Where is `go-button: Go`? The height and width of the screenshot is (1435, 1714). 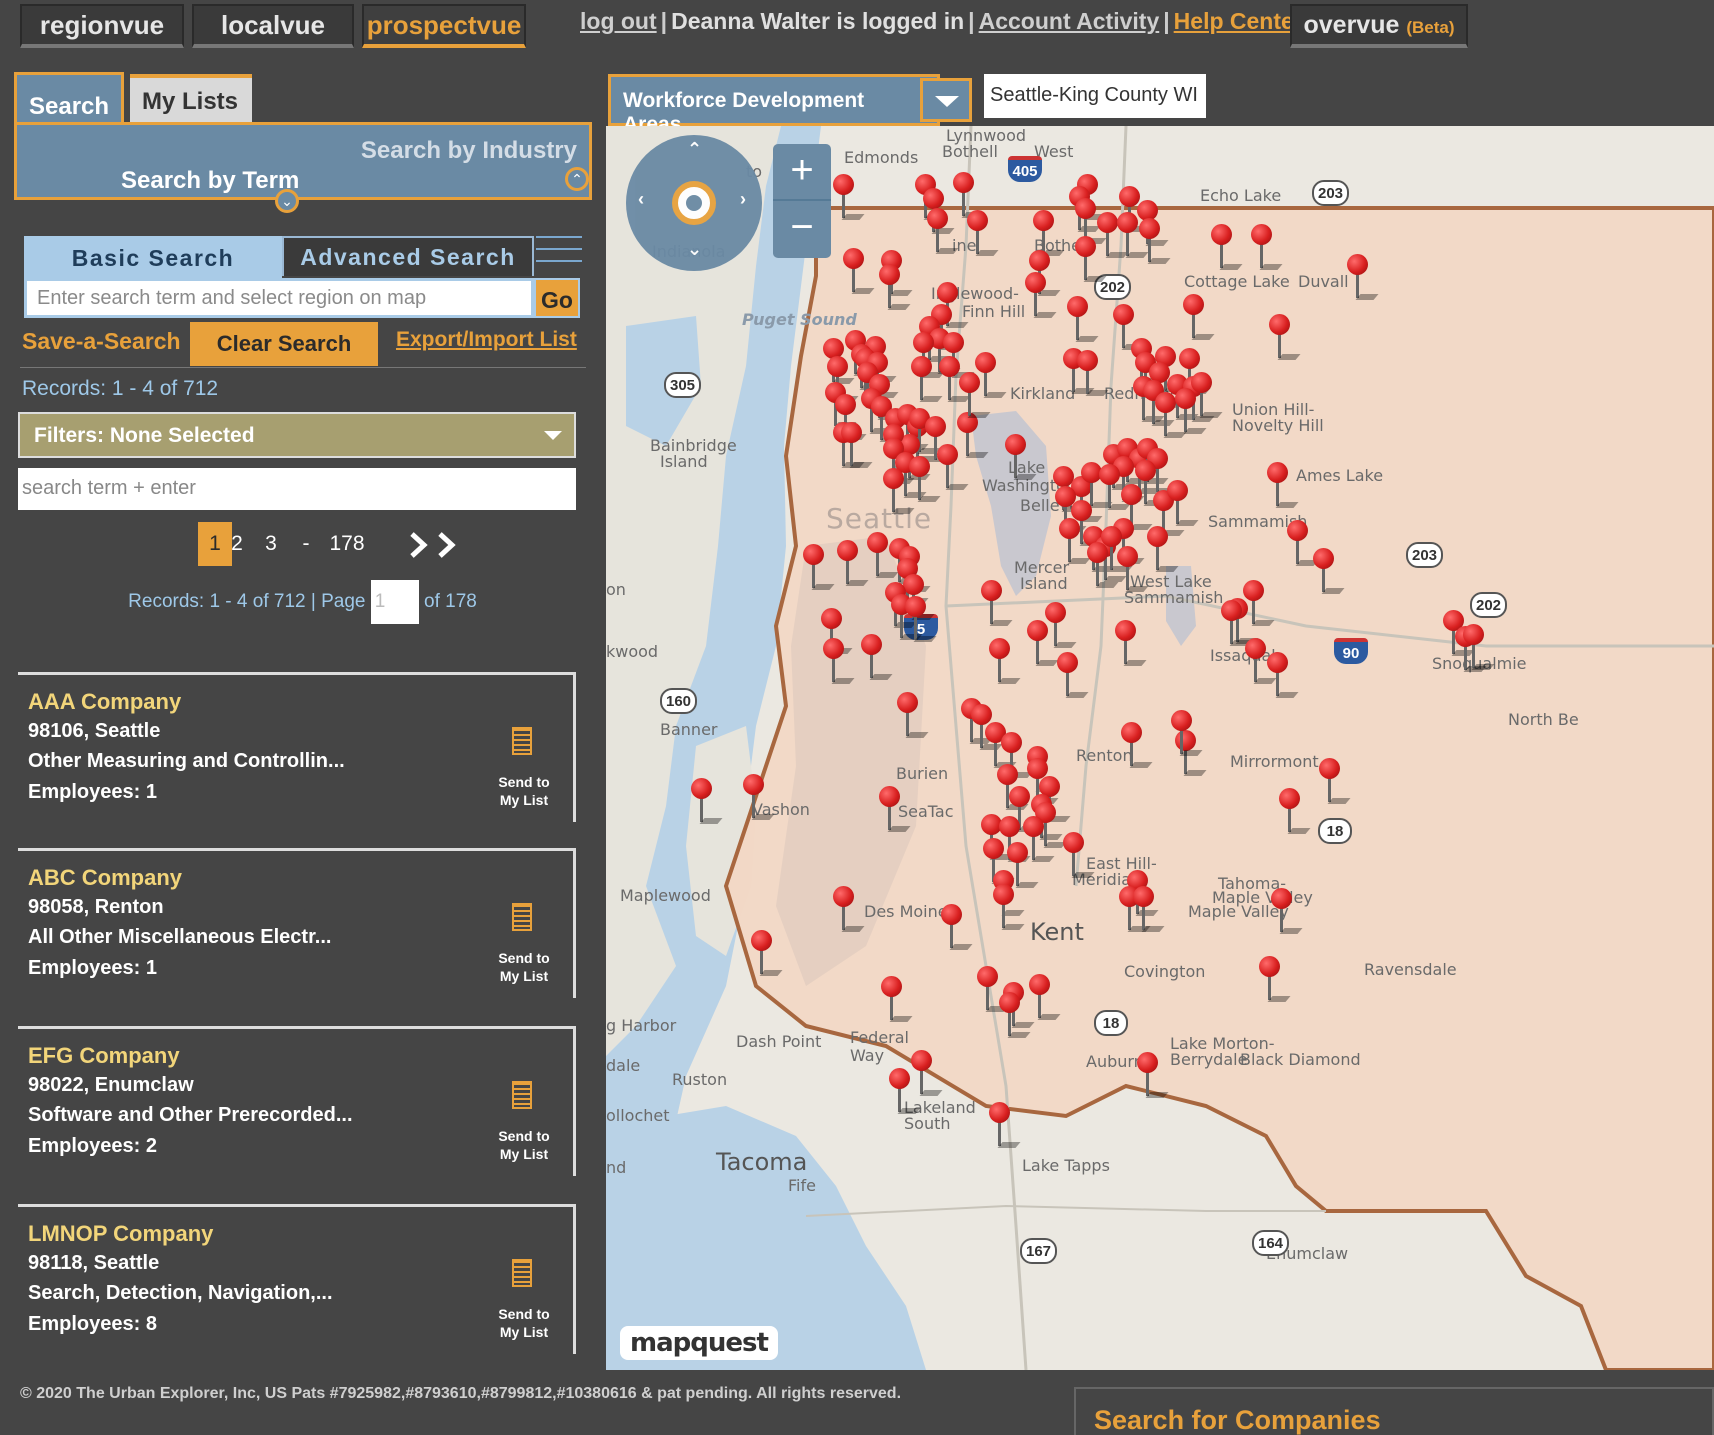 go-button: Go is located at coordinates (557, 298).